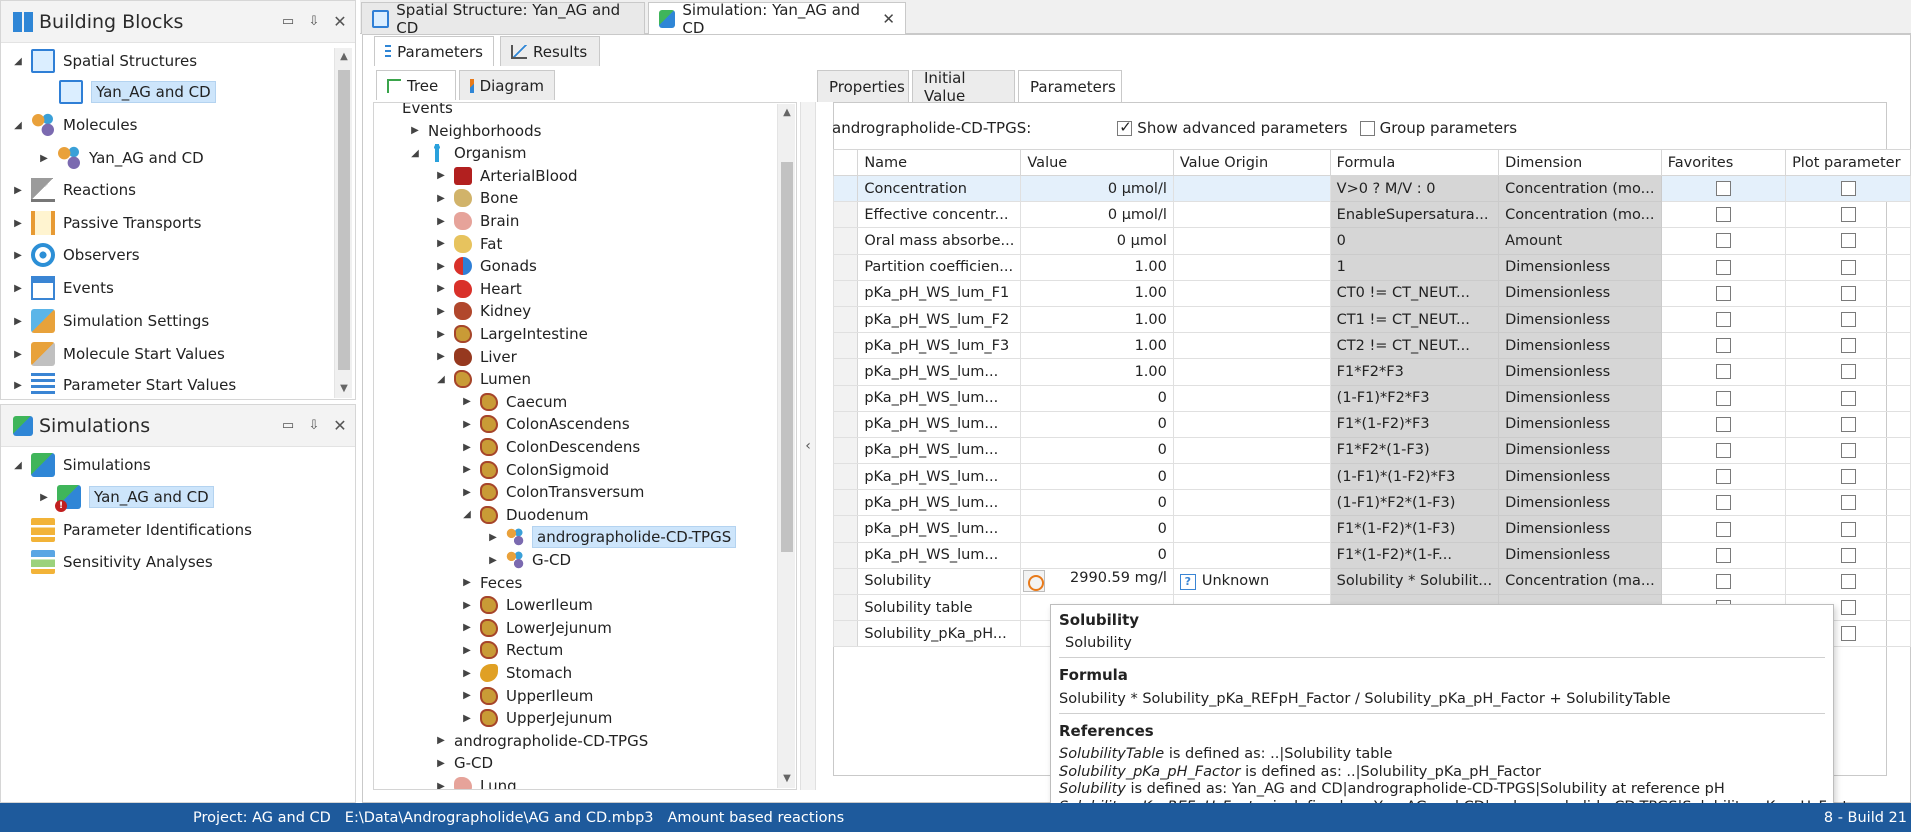 Image resolution: width=1911 pixels, height=832 pixels. What do you see at coordinates (503, 19) in the screenshot?
I see `tab-spatial-structure: Spatial Structure: Yan_AG and CD` at bounding box center [503, 19].